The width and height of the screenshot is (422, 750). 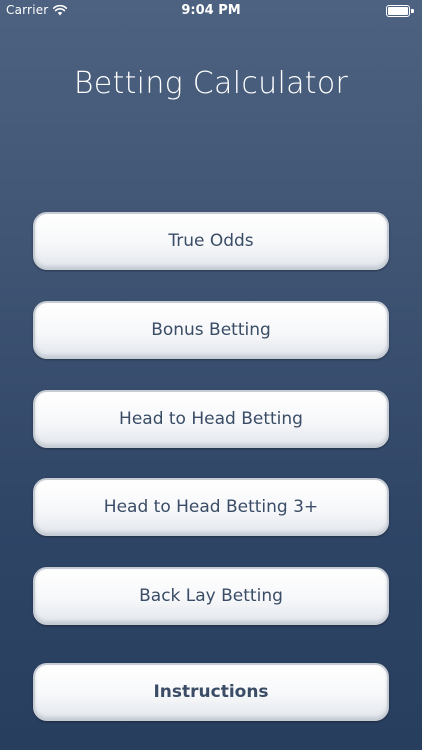 I want to click on status-time: 9:04 PM, so click(x=211, y=10).